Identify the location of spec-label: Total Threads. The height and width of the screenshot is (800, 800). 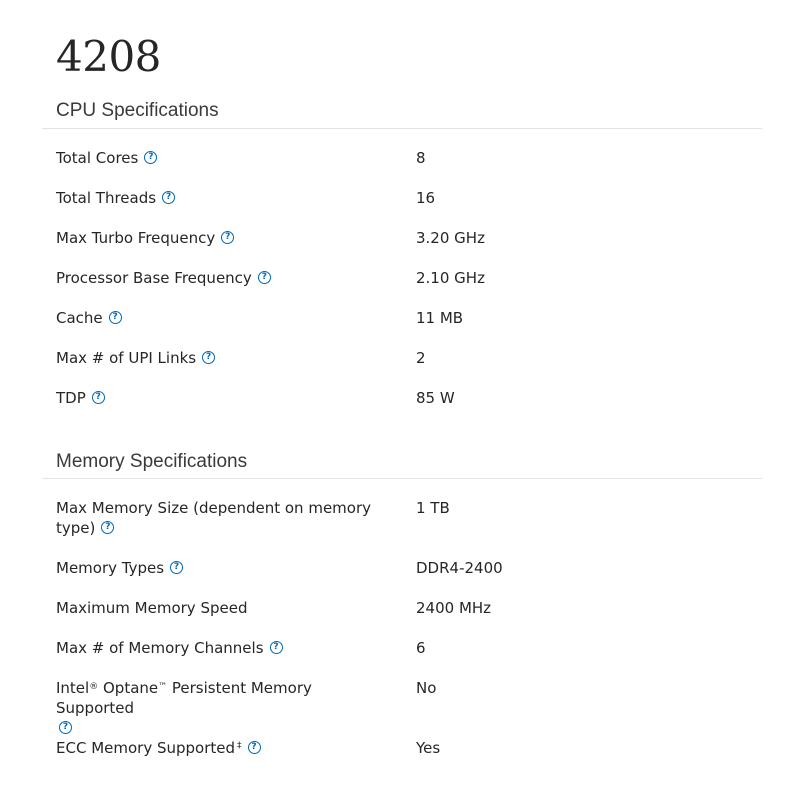
(106, 198).